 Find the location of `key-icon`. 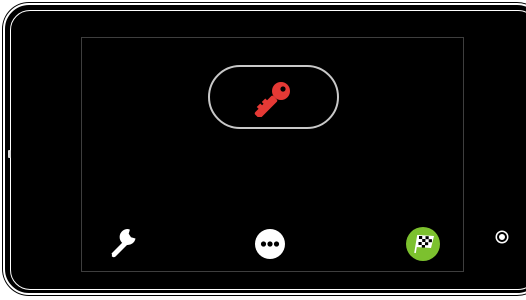

key-icon is located at coordinates (272, 99).